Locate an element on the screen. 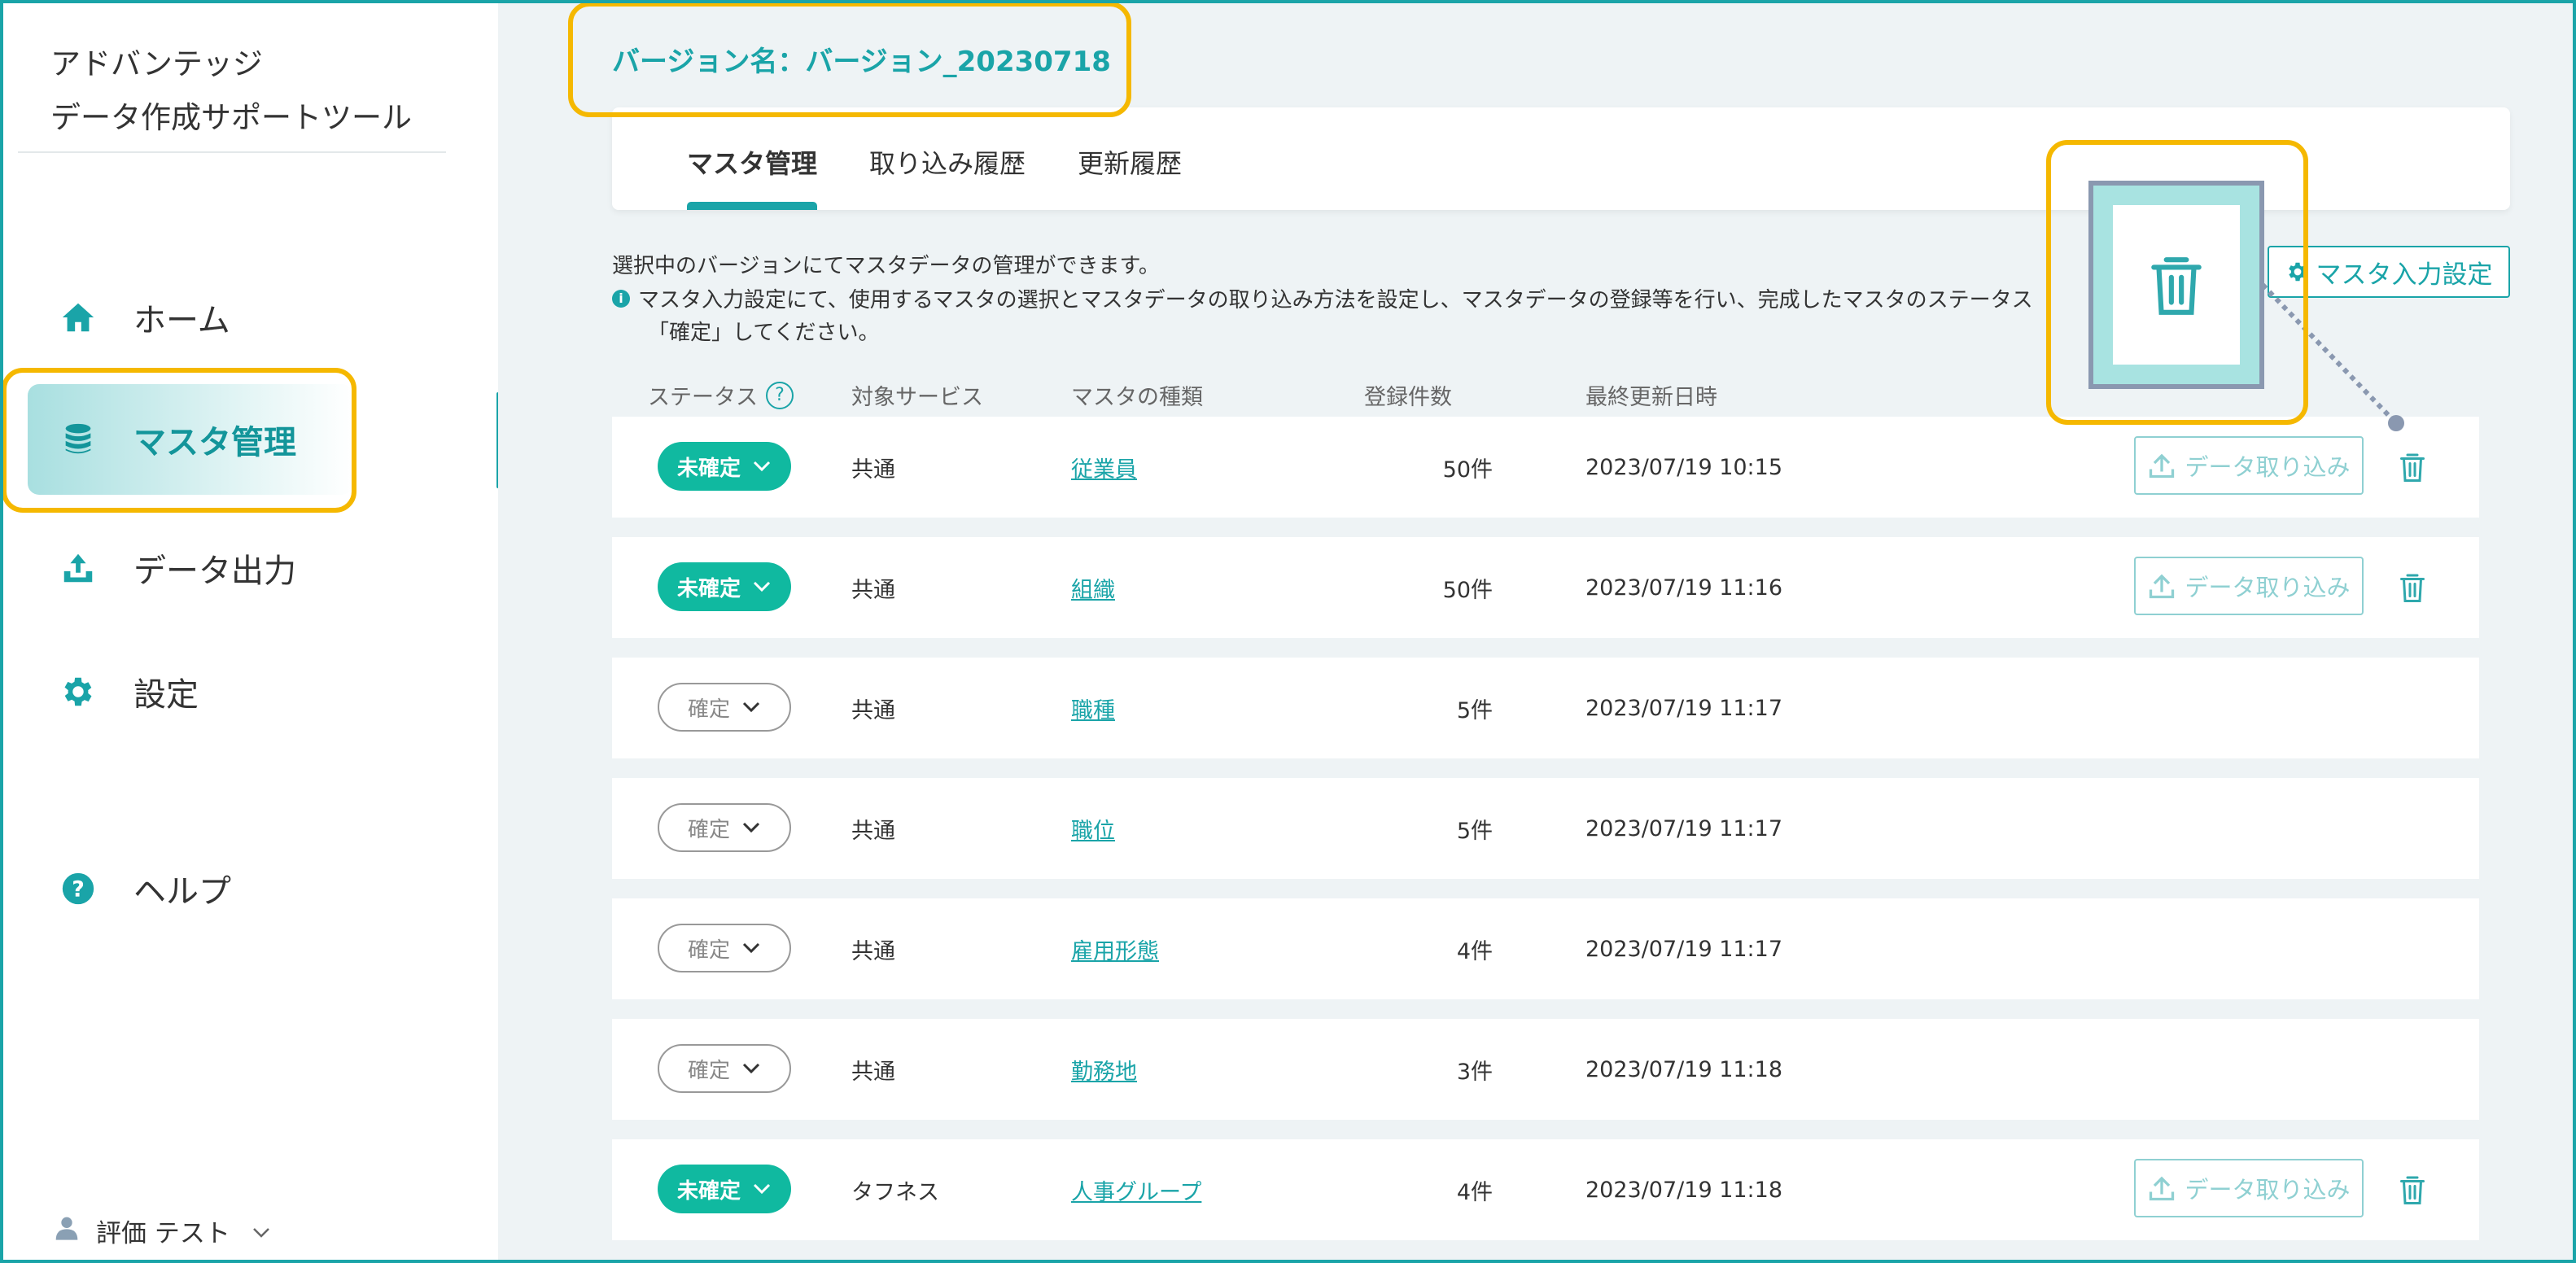 The image size is (2576, 1263). master-type-link: 勤務地 is located at coordinates (1104, 1070).